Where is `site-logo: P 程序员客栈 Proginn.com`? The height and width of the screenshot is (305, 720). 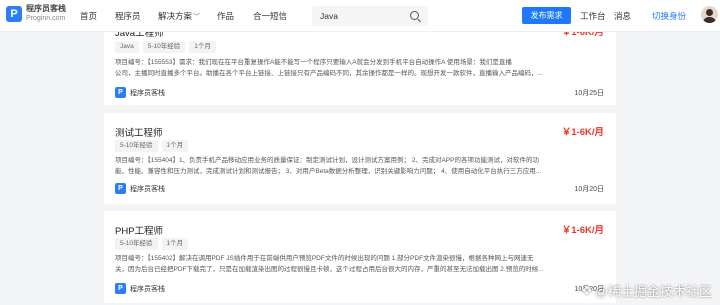 site-logo: P 程序员客栈 Proginn.com is located at coordinates (36, 14).